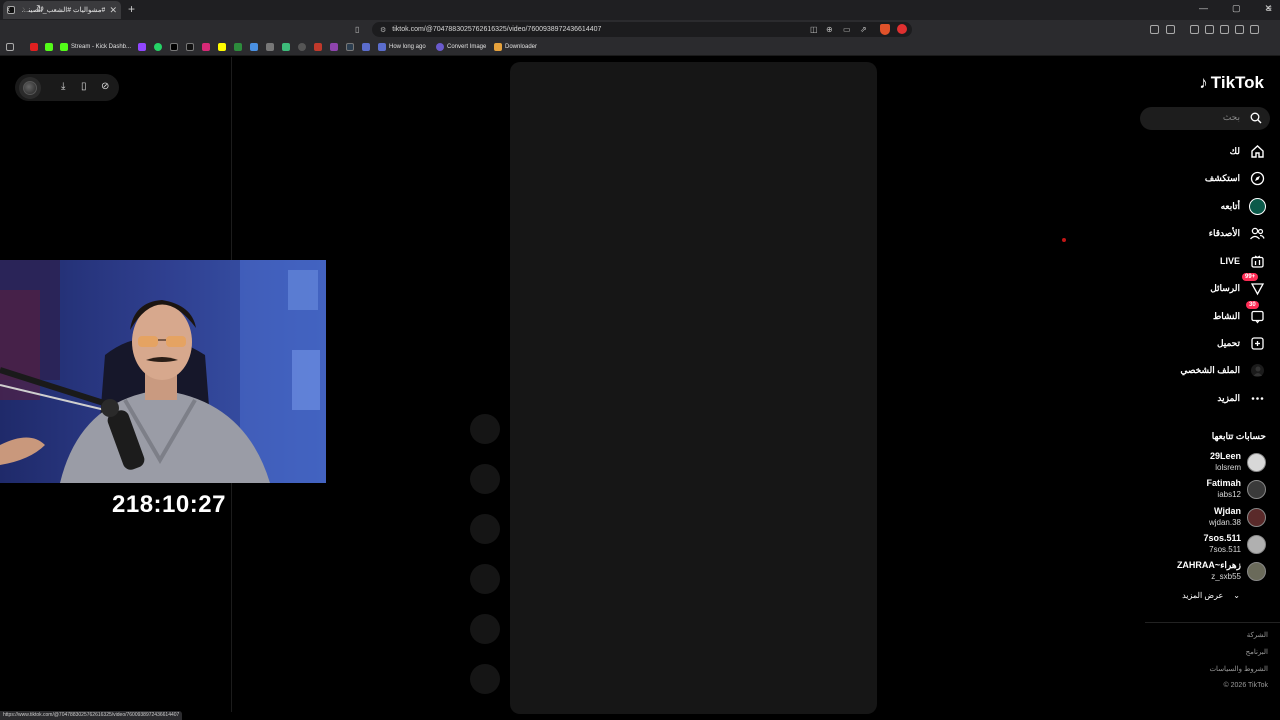 Image resolution: width=1280 pixels, height=720 pixels. Describe the element at coordinates (1064, 240) in the screenshot. I see `cursor-dot` at that location.